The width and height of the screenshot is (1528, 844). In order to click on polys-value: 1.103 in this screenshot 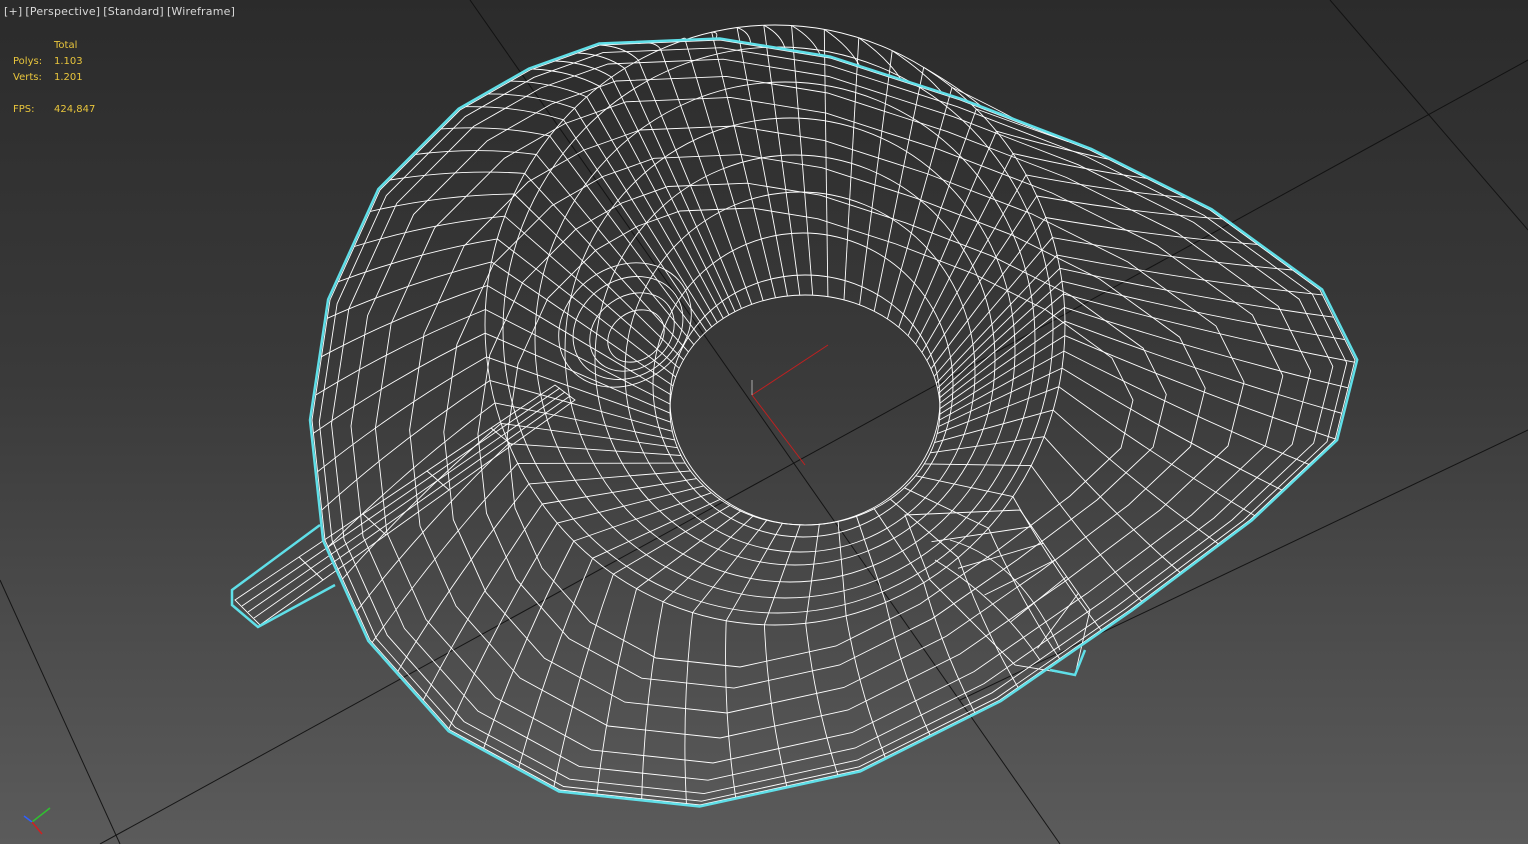, I will do `click(68, 61)`.